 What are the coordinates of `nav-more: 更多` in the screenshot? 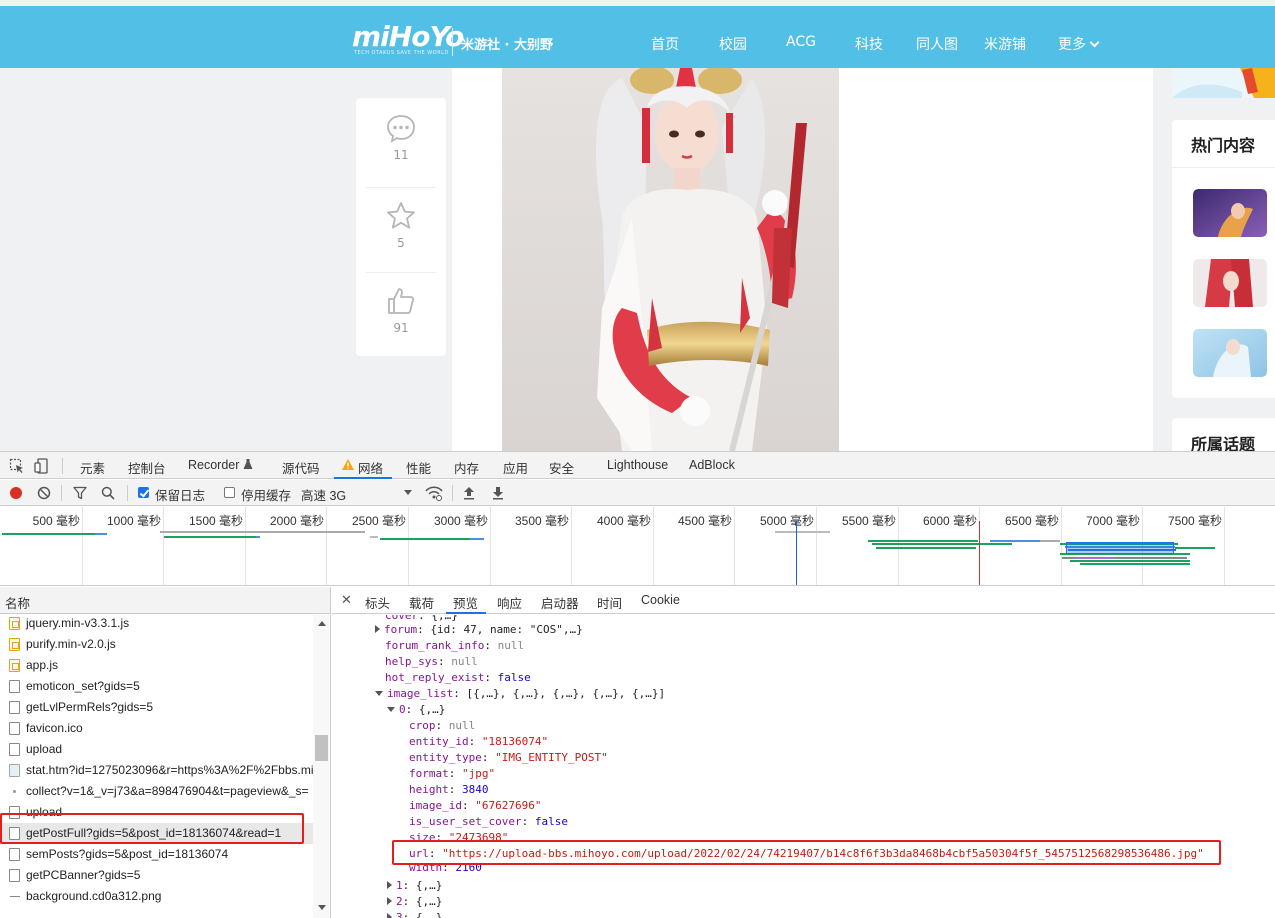 It's located at (1079, 44).